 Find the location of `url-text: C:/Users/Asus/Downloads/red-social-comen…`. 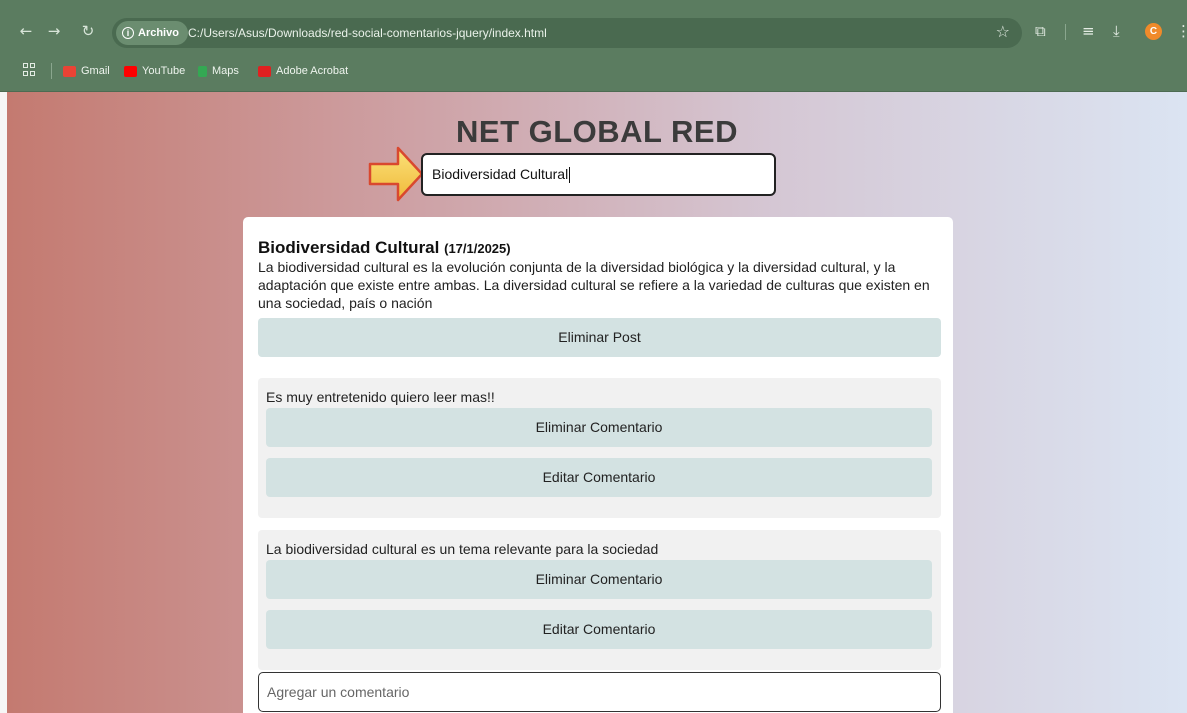

url-text: C:/Users/Asus/Downloads/red-social-comen… is located at coordinates (367, 33).